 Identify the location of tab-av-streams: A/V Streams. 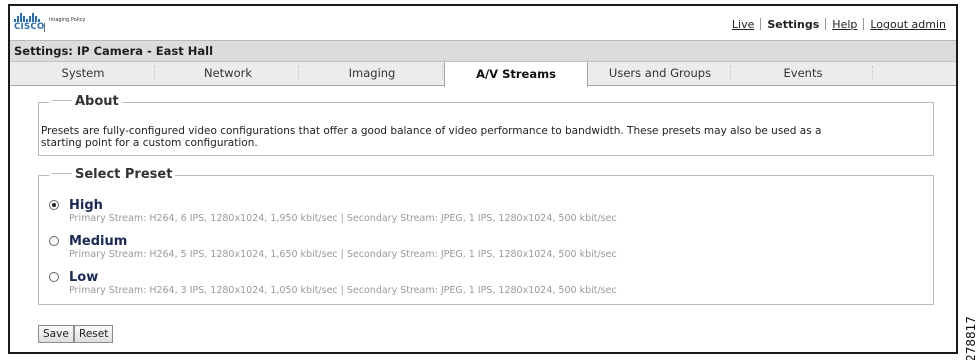
(516, 74).